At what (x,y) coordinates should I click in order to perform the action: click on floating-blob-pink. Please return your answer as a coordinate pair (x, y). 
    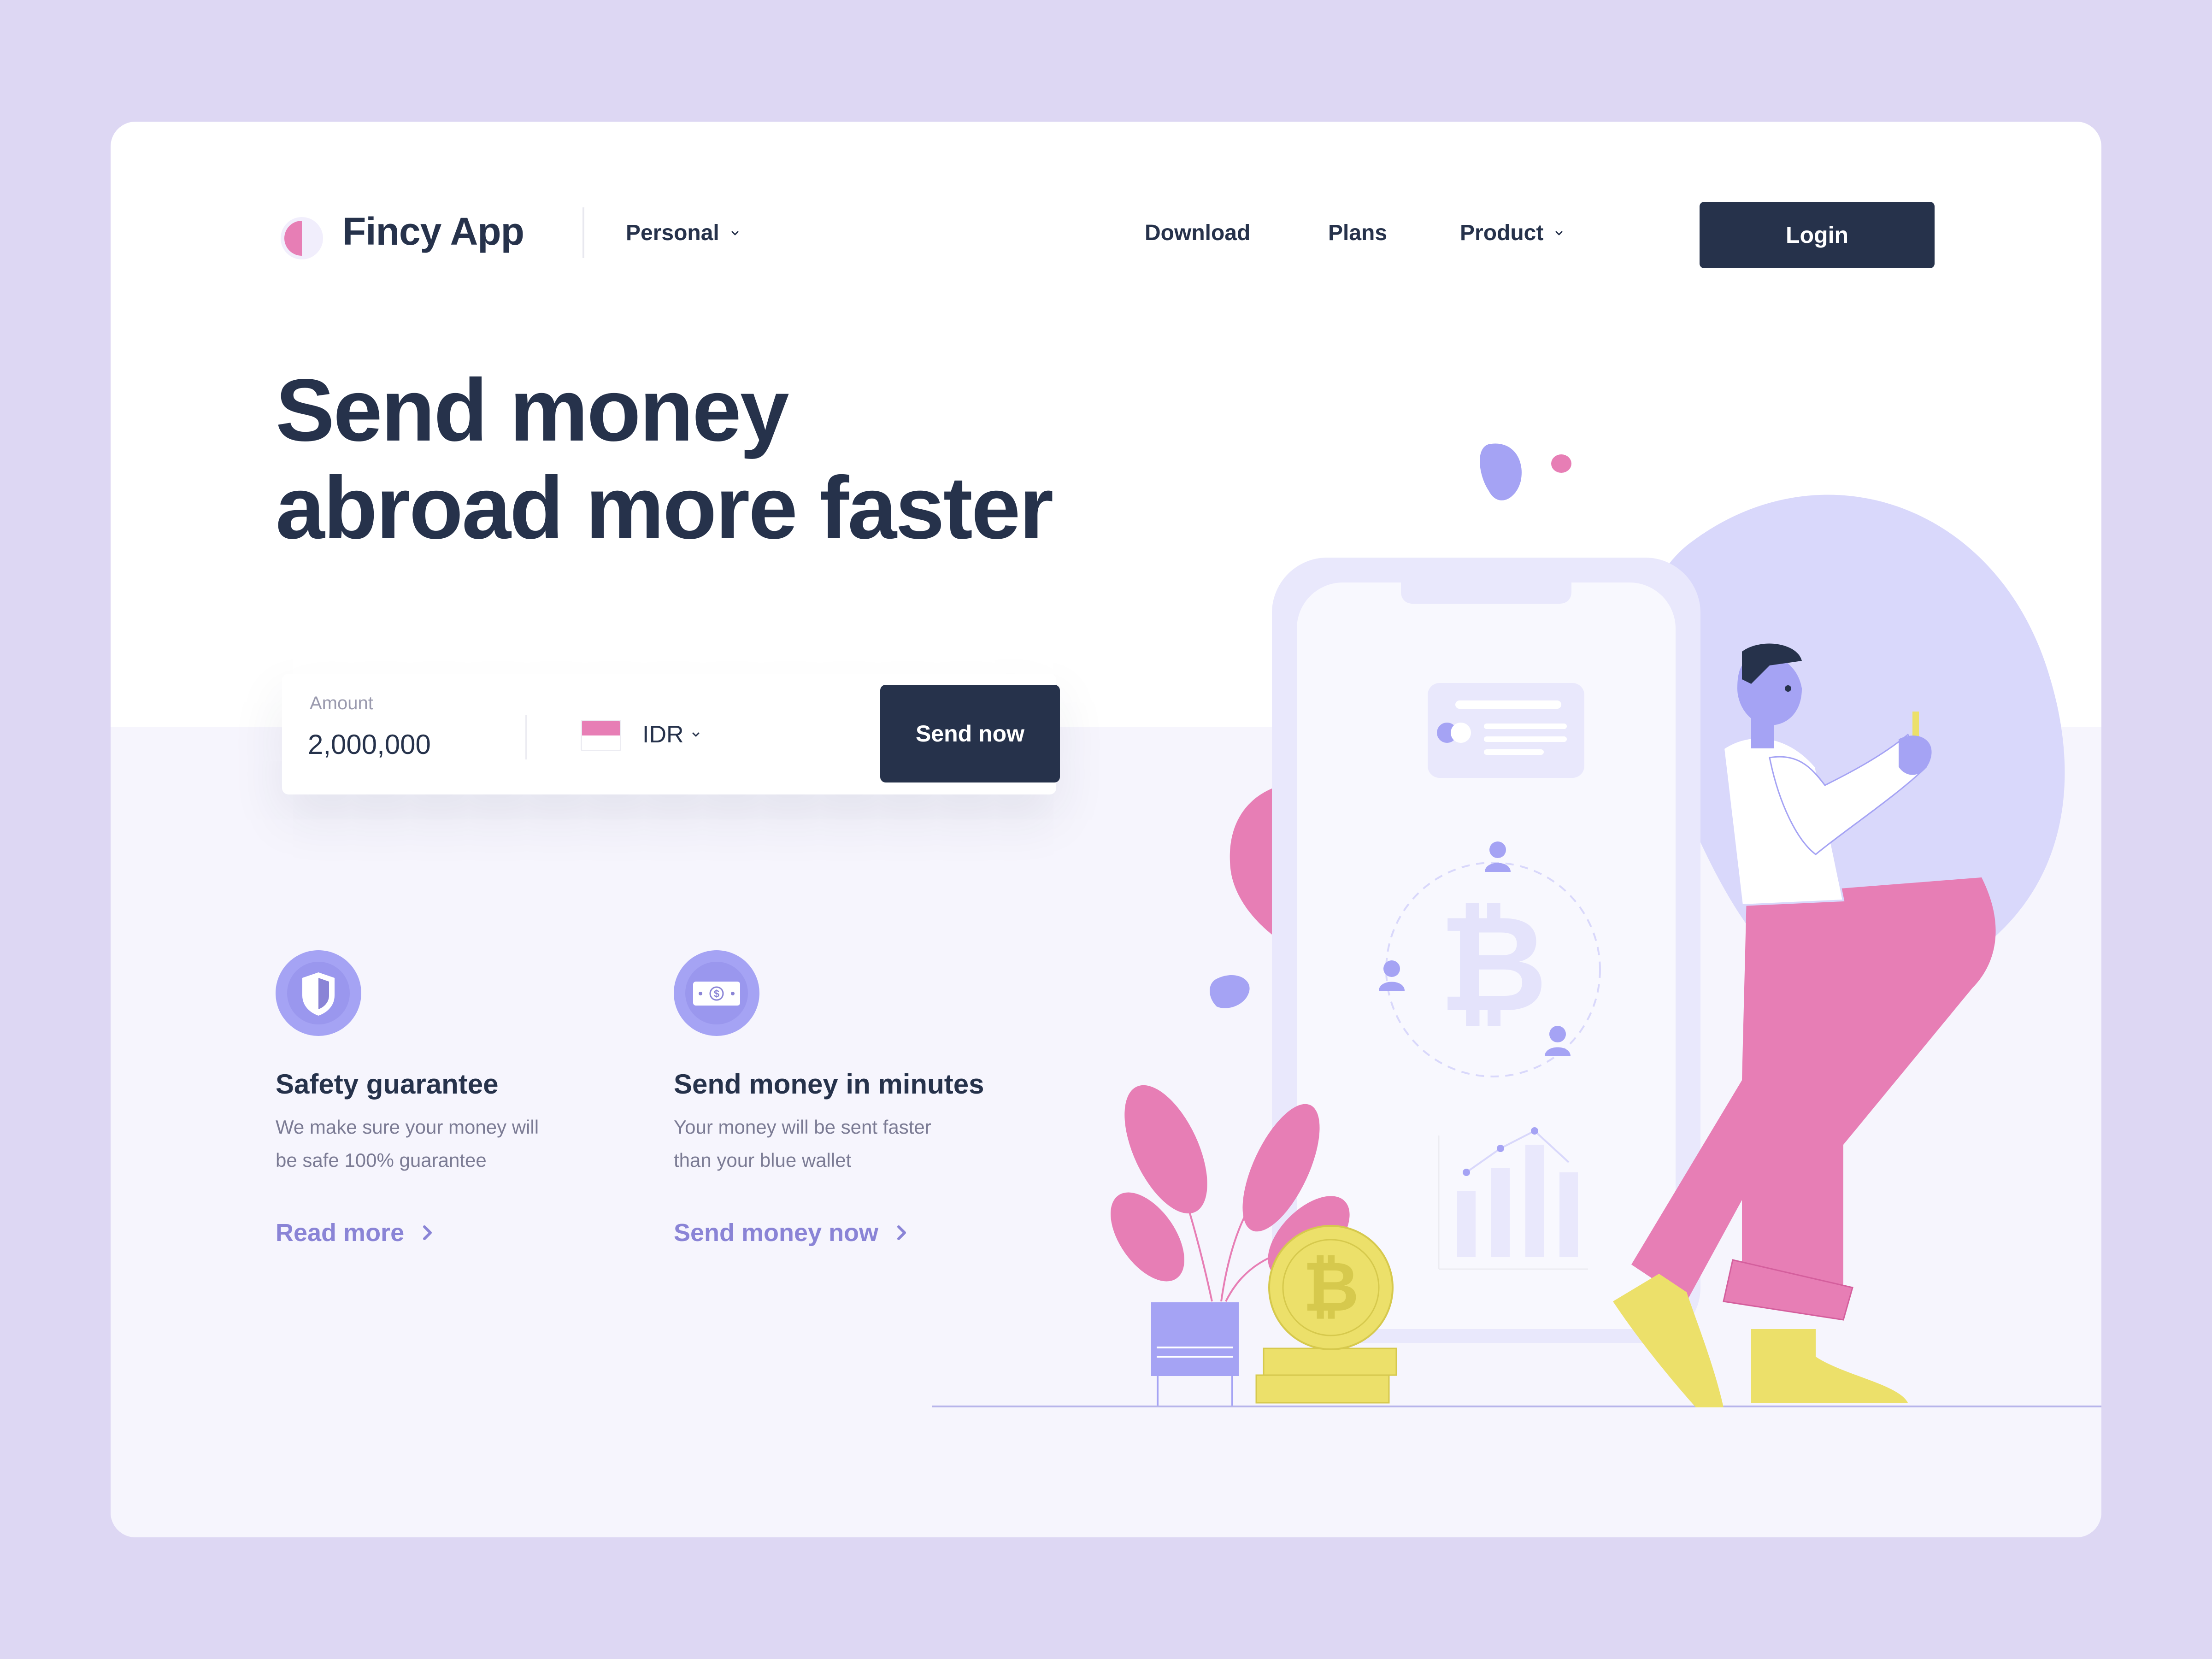
    Looking at the image, I should click on (1561, 463).